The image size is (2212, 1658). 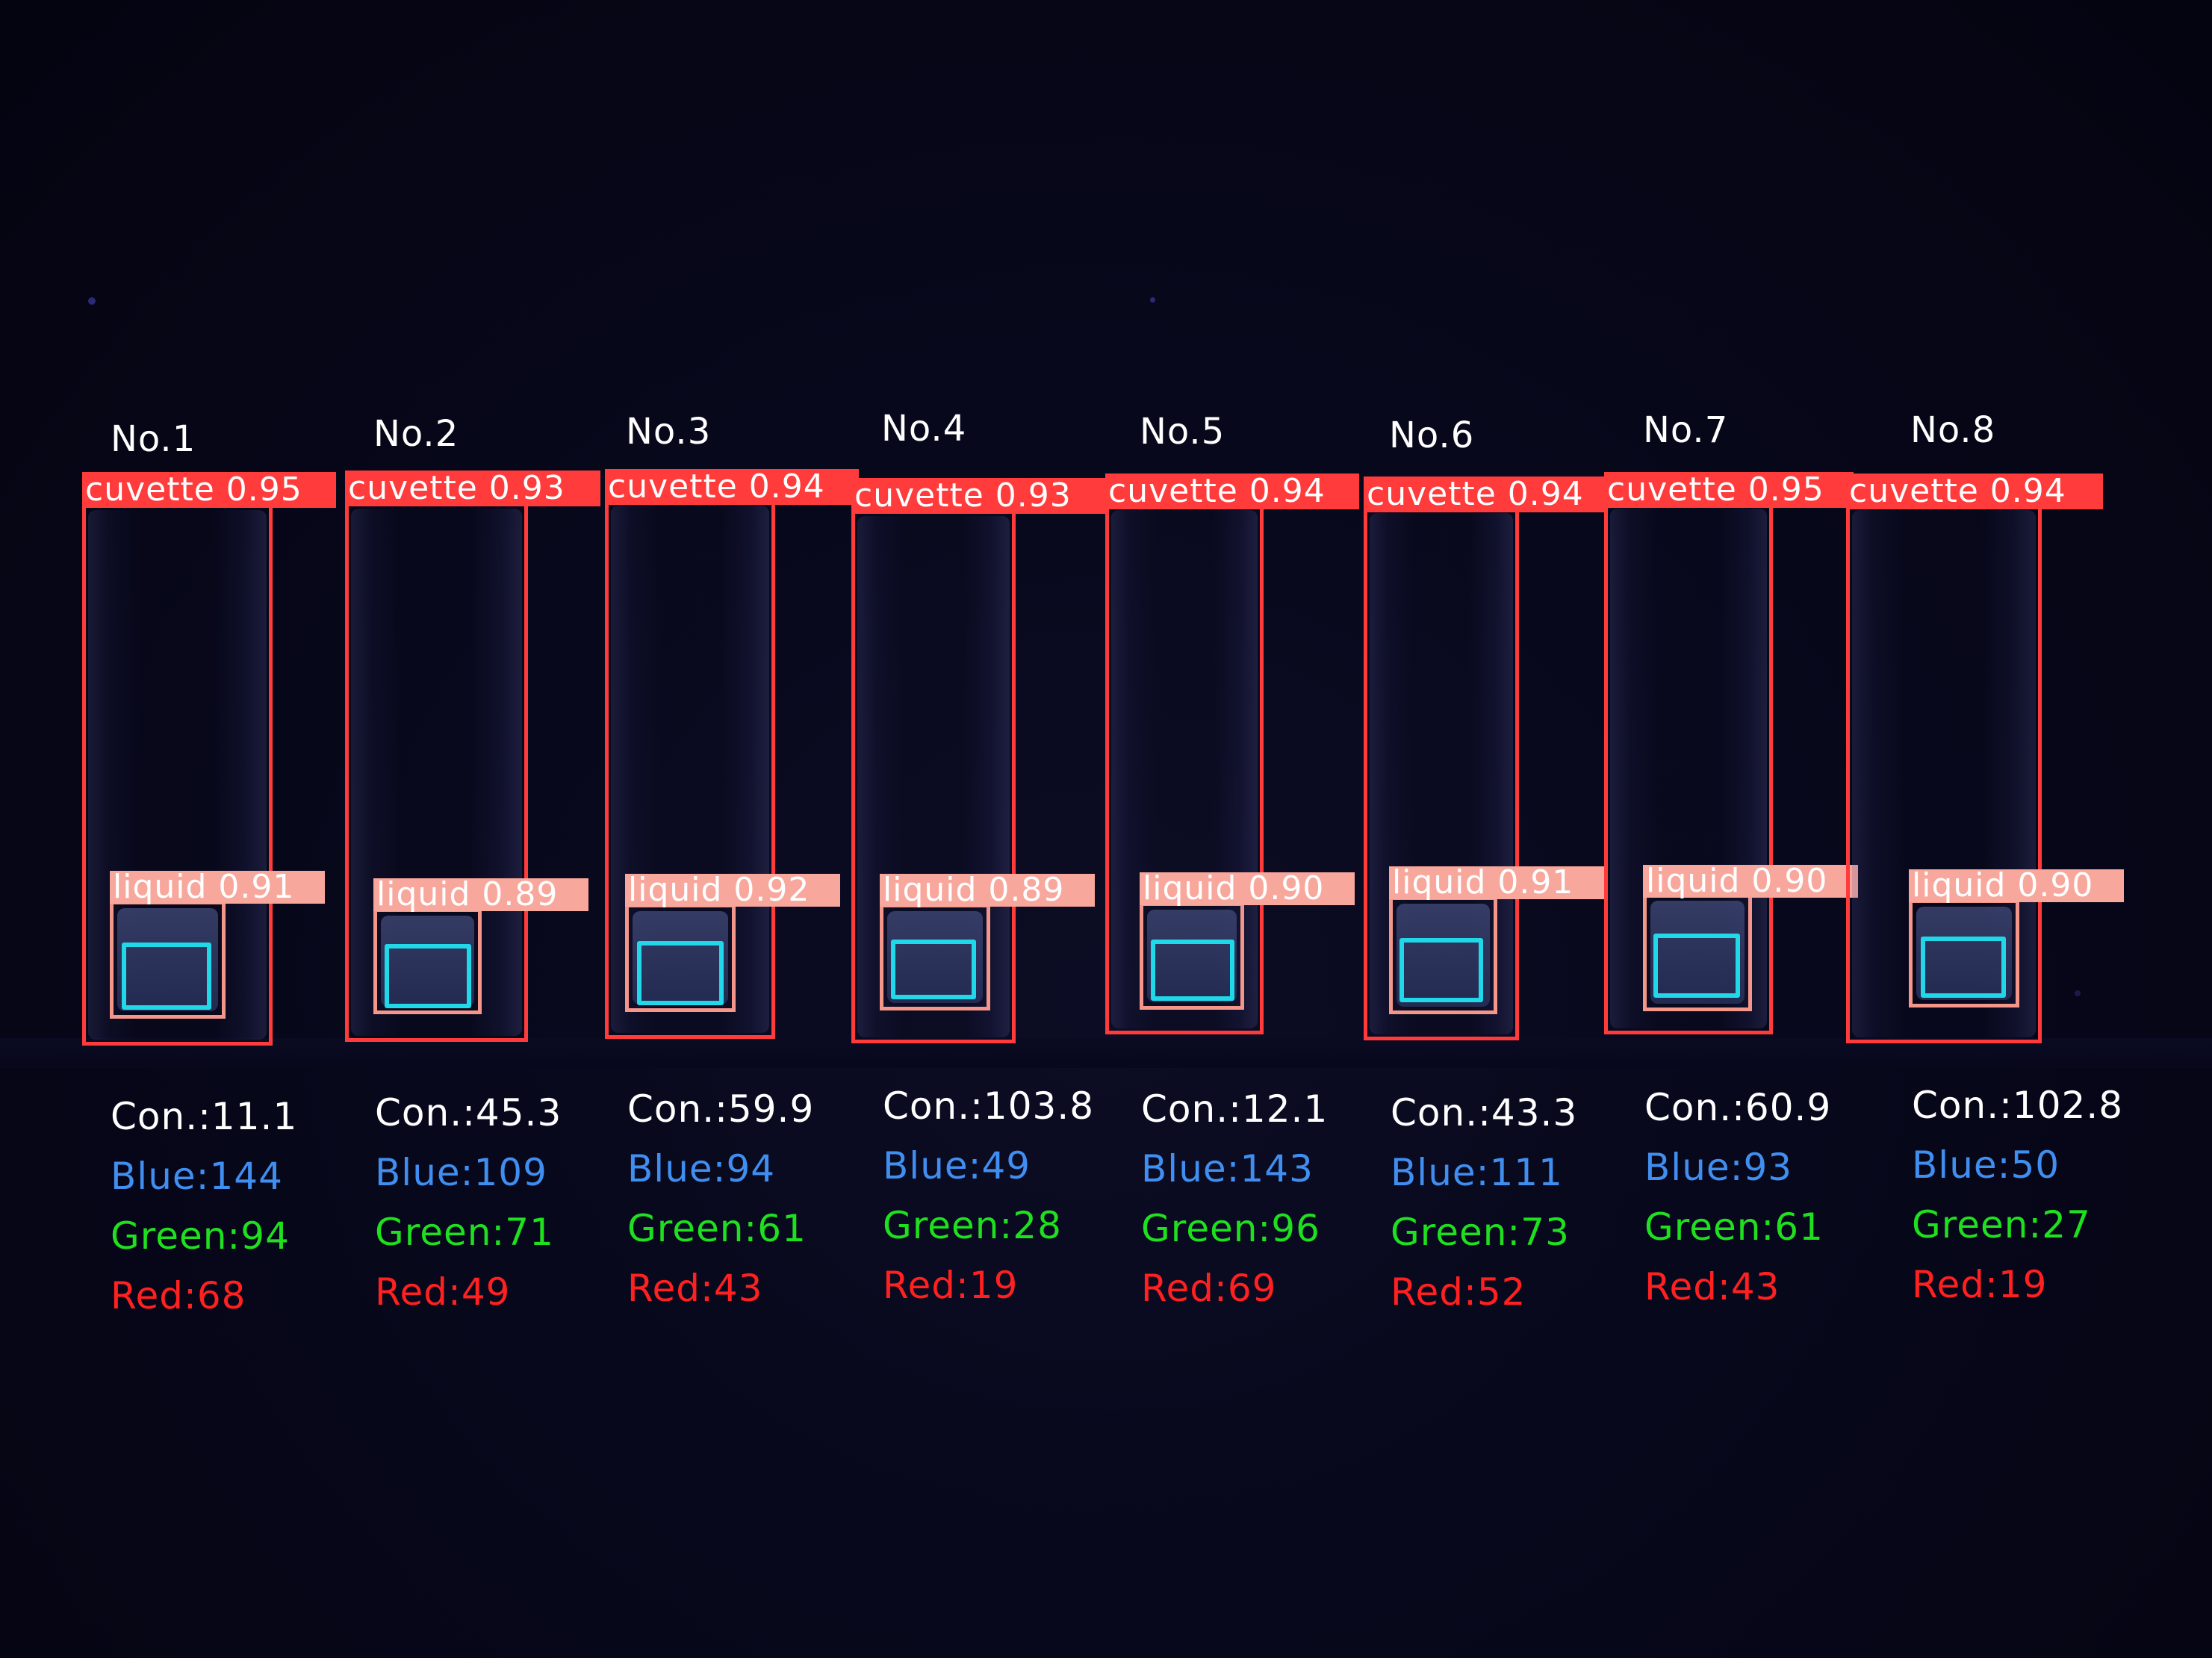 I want to click on blue-channel-value: Blue:111, so click(x=1477, y=1172).